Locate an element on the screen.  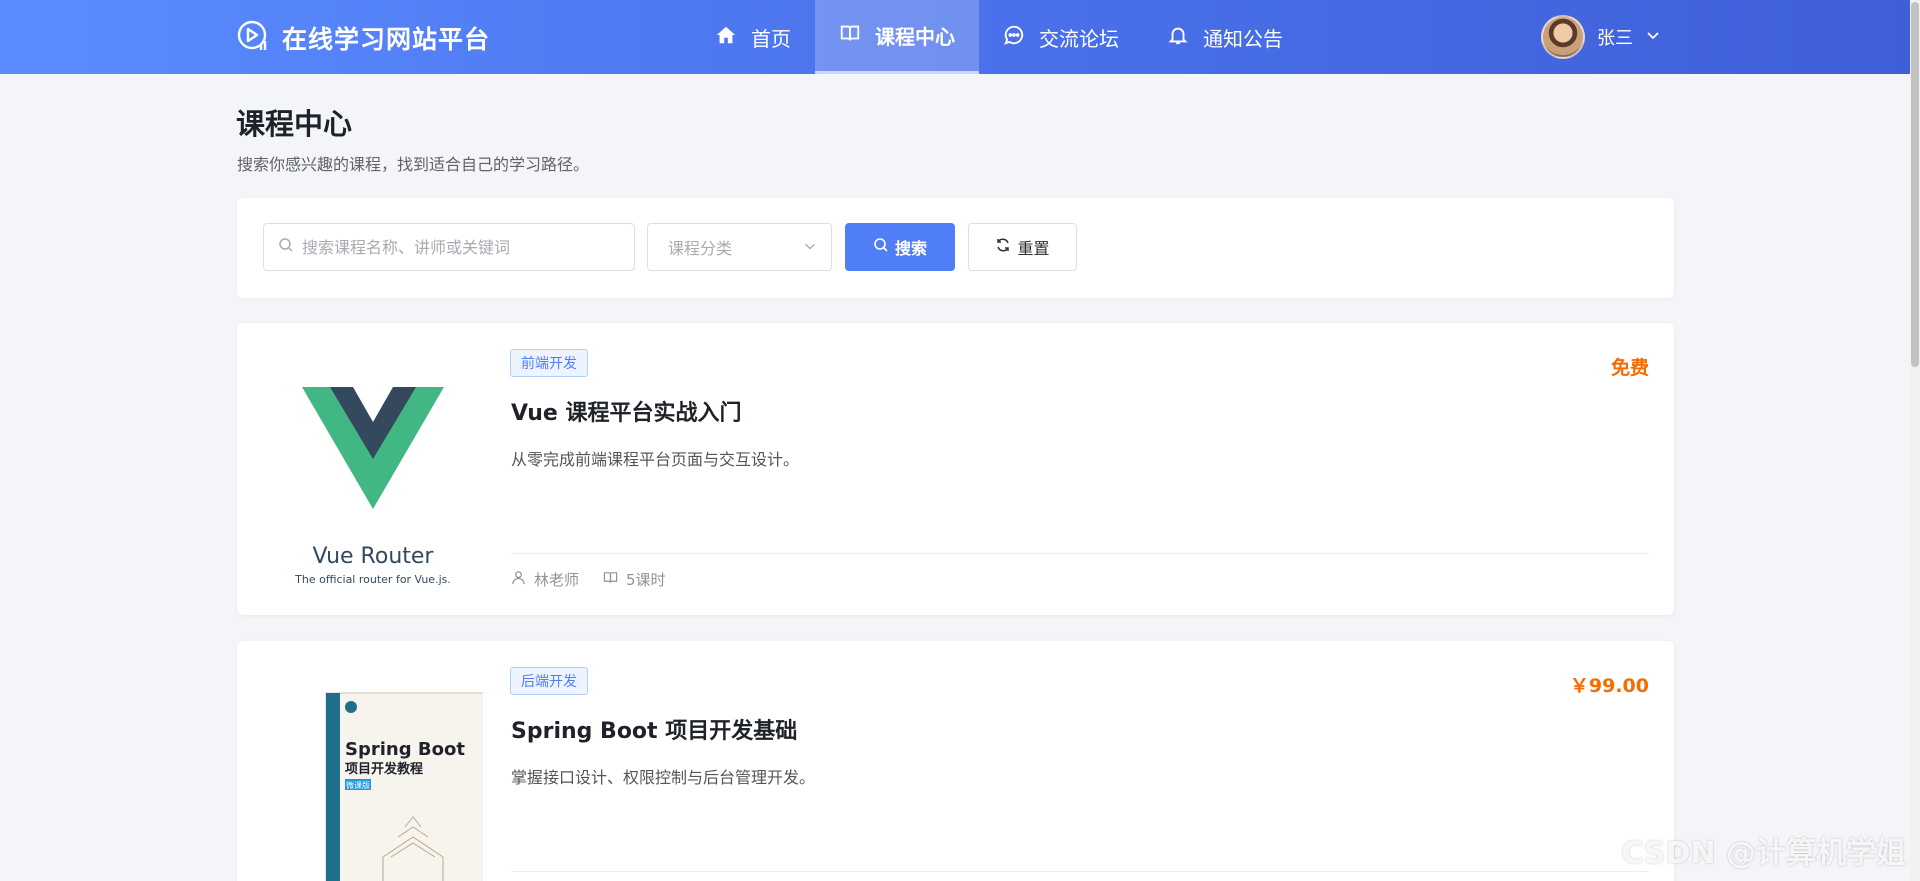
lesson-count: 5课时 is located at coordinates (646, 580).